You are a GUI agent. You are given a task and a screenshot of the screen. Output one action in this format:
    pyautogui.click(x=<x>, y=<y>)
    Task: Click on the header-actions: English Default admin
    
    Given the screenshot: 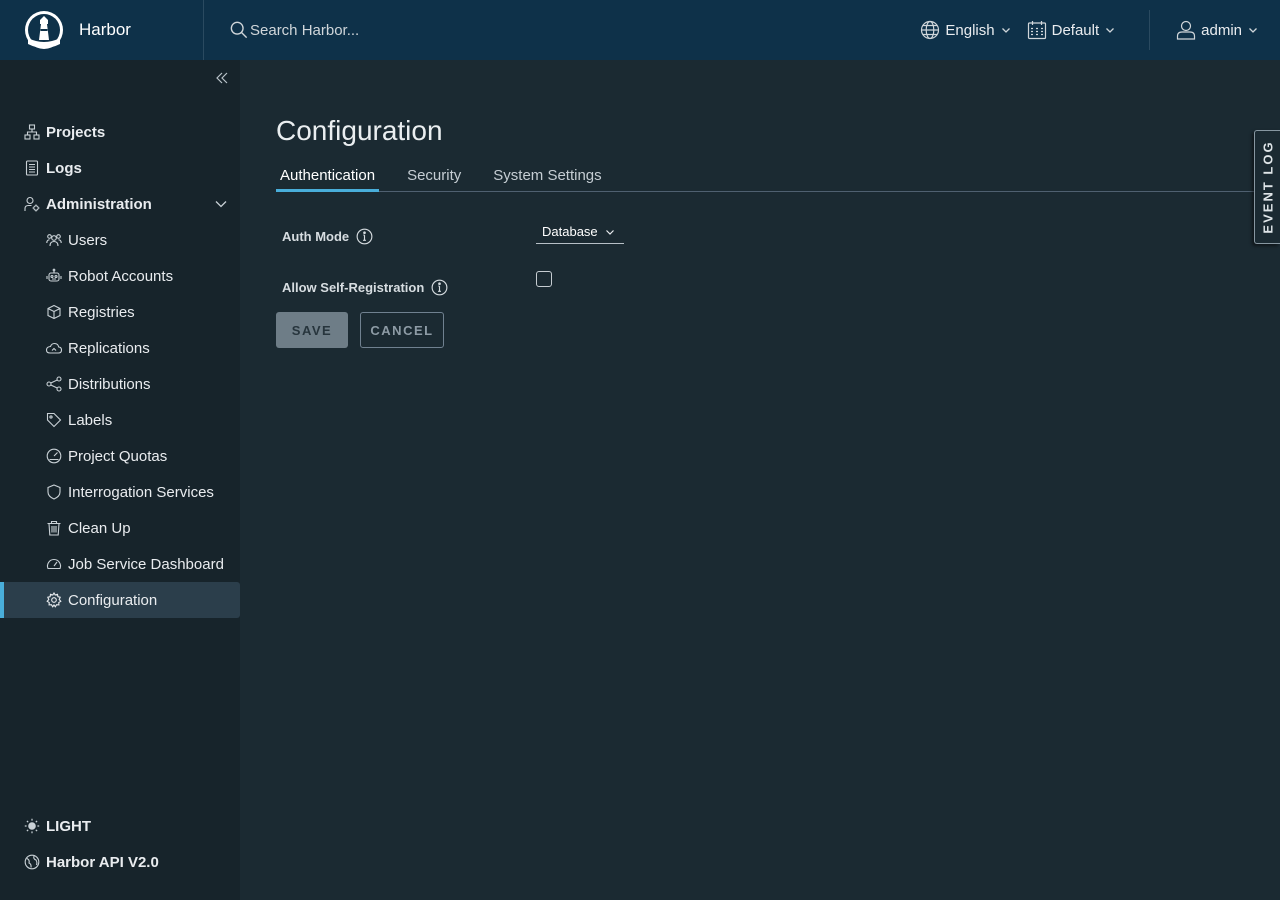 What is the action you would take?
    pyautogui.click(x=1100, y=30)
    